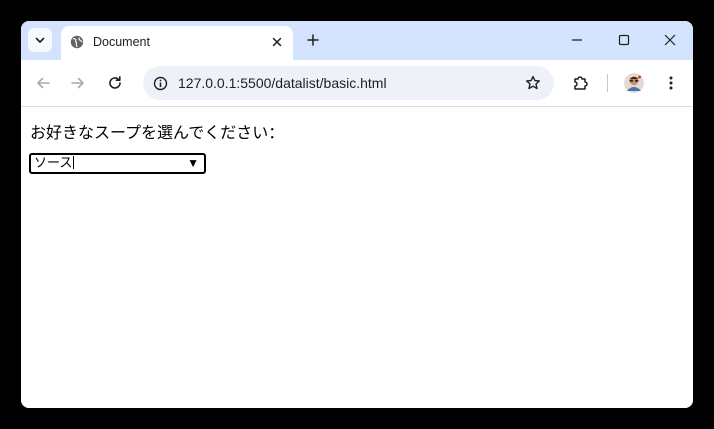 The height and width of the screenshot is (429, 714). I want to click on arrow-right-icon, so click(77, 83).